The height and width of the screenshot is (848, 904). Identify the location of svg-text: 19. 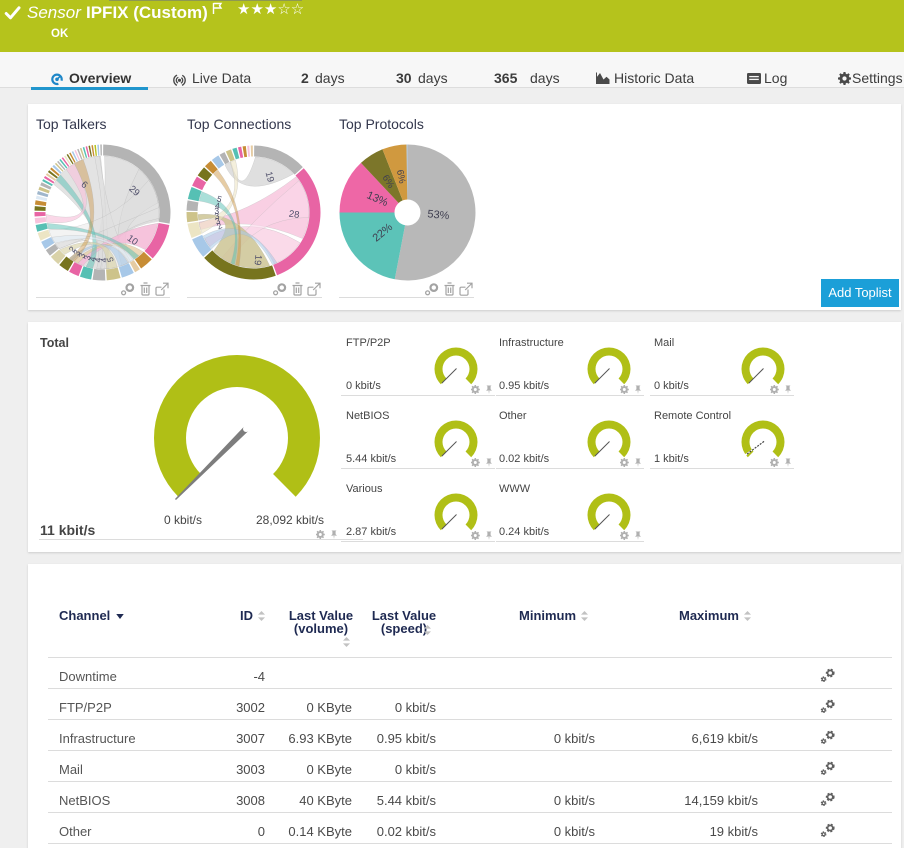
(258, 259).